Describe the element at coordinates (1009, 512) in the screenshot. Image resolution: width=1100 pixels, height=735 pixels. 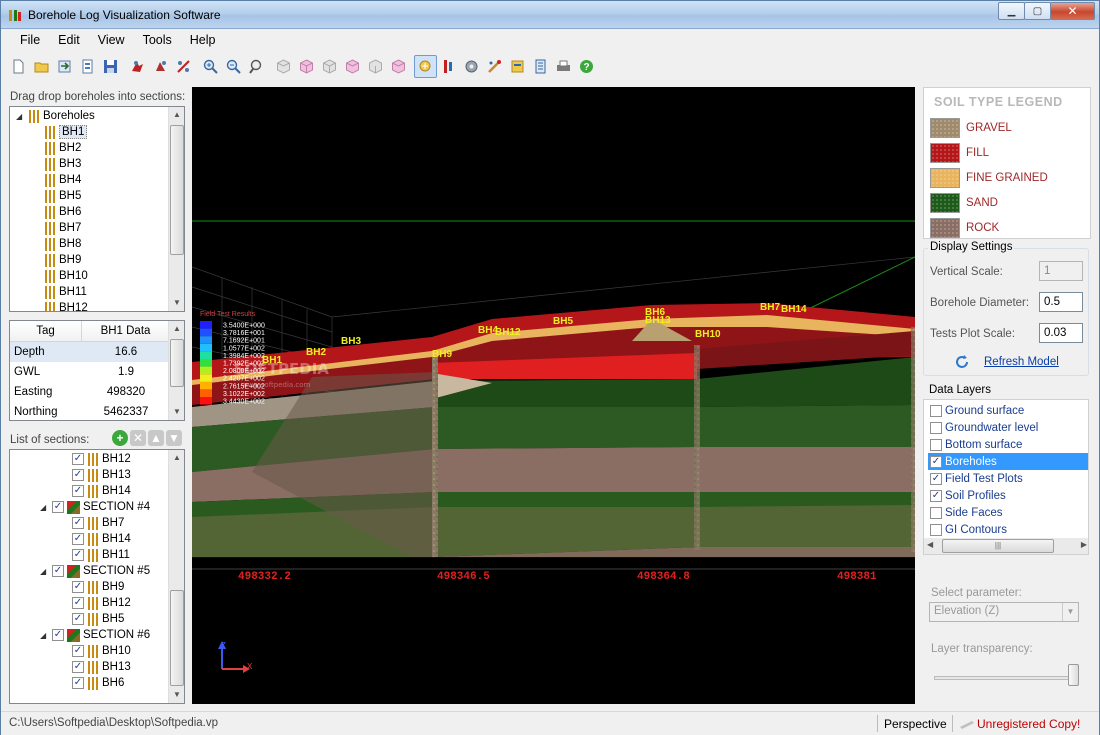
I see `layer-side-faces: Side Faces` at that location.